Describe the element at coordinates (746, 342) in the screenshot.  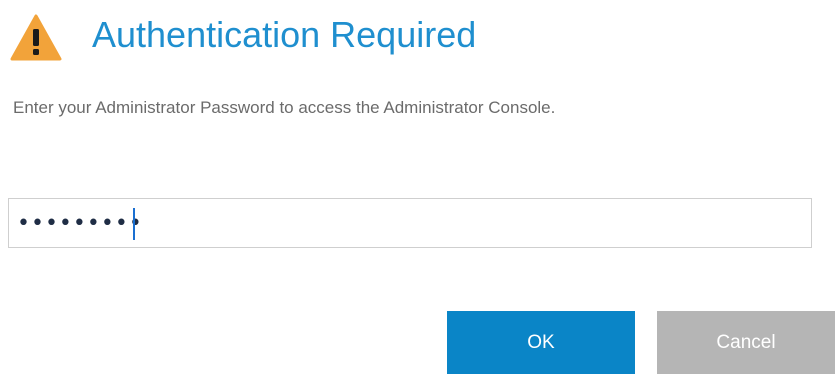
I see `cancel-button: Cancel` at that location.